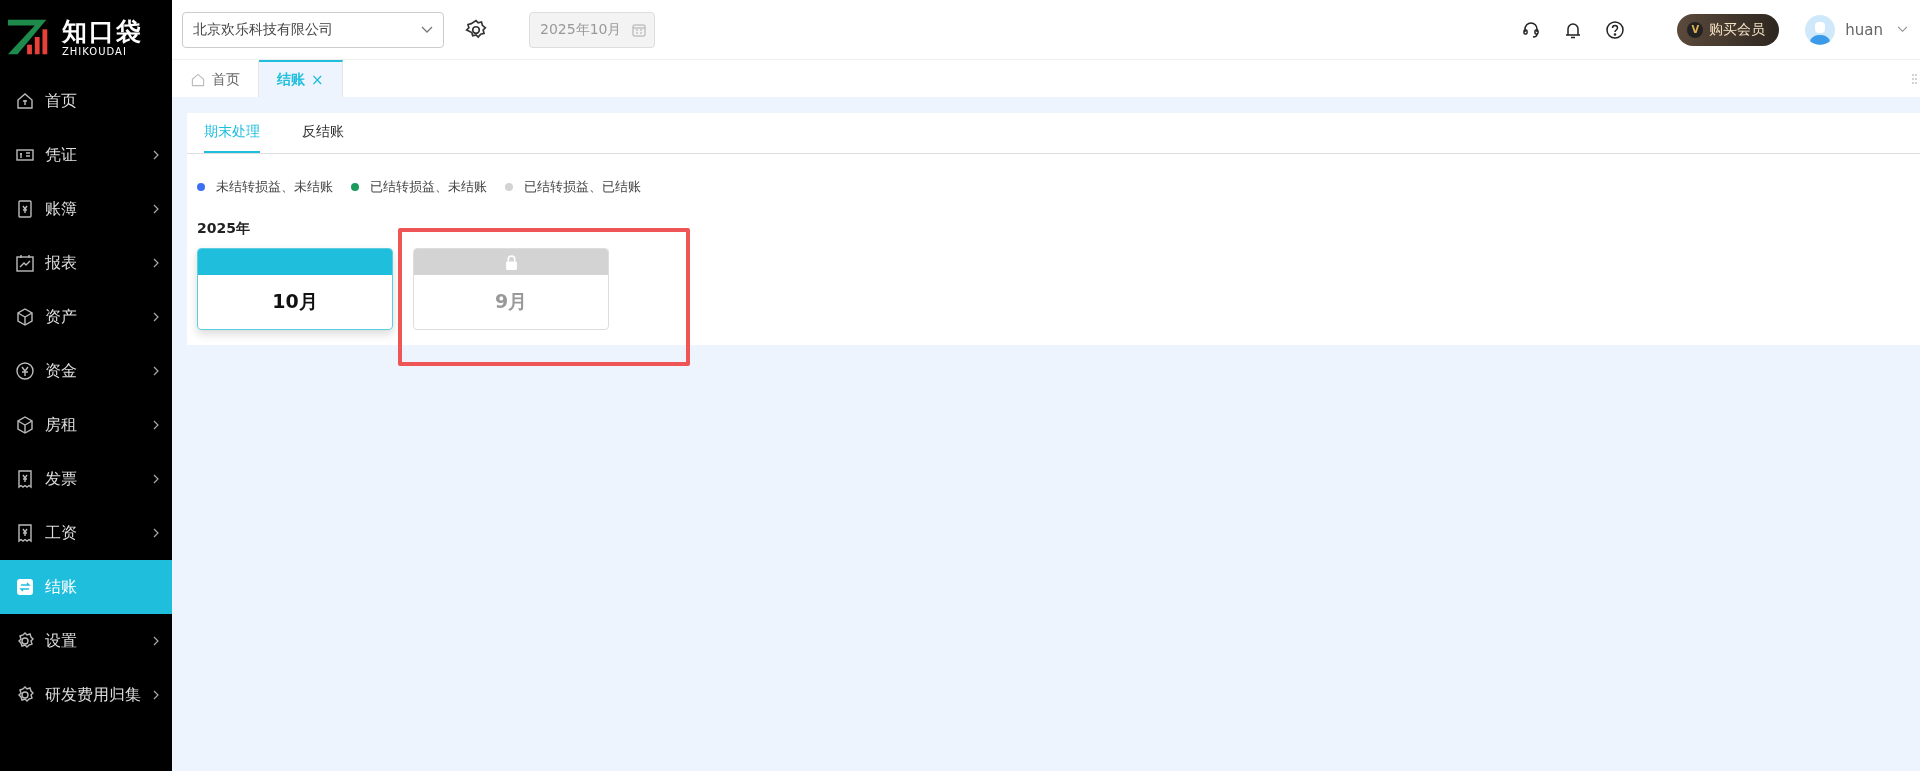 The height and width of the screenshot is (771, 1920). Describe the element at coordinates (86, 695) in the screenshot. I see `sidebar-item: 研发费用归集` at that location.